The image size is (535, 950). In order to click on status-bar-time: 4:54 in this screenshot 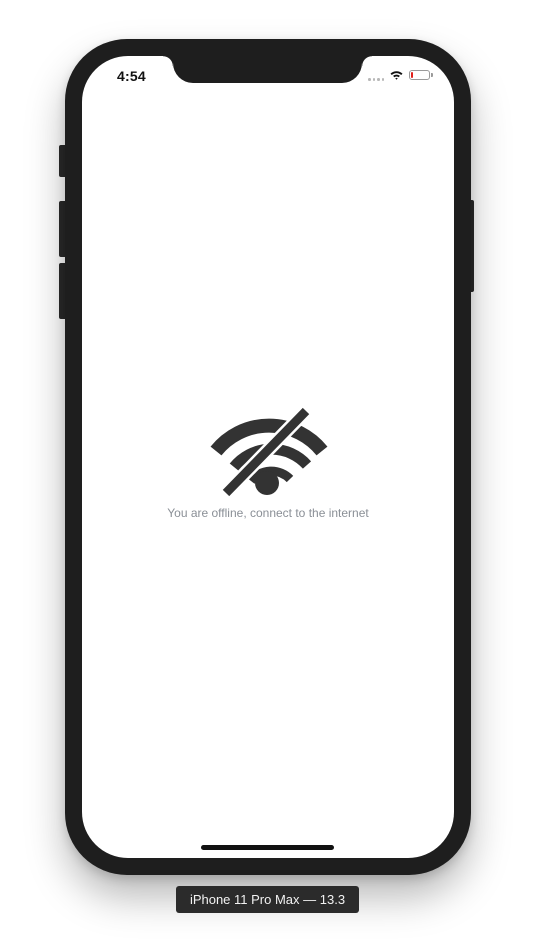, I will do `click(131, 76)`.